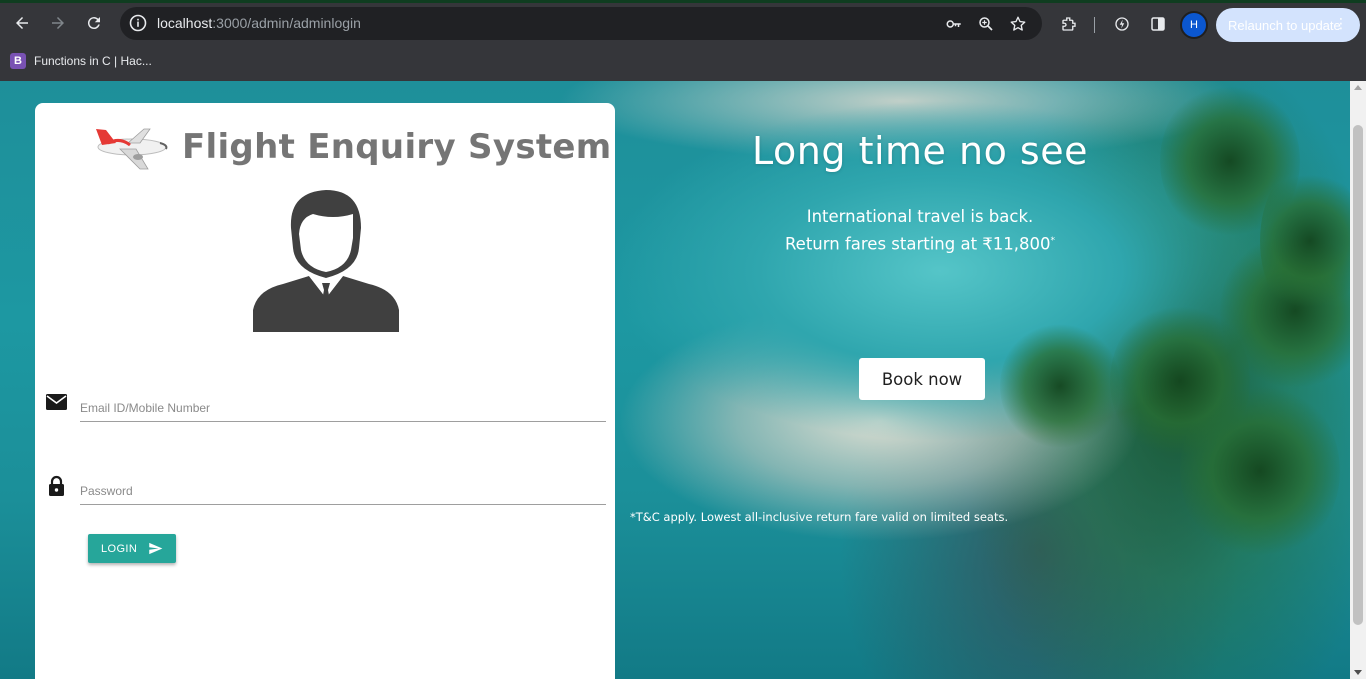 This screenshot has width=1366, height=679. What do you see at coordinates (94, 23) in the screenshot?
I see `reload-icon` at bounding box center [94, 23].